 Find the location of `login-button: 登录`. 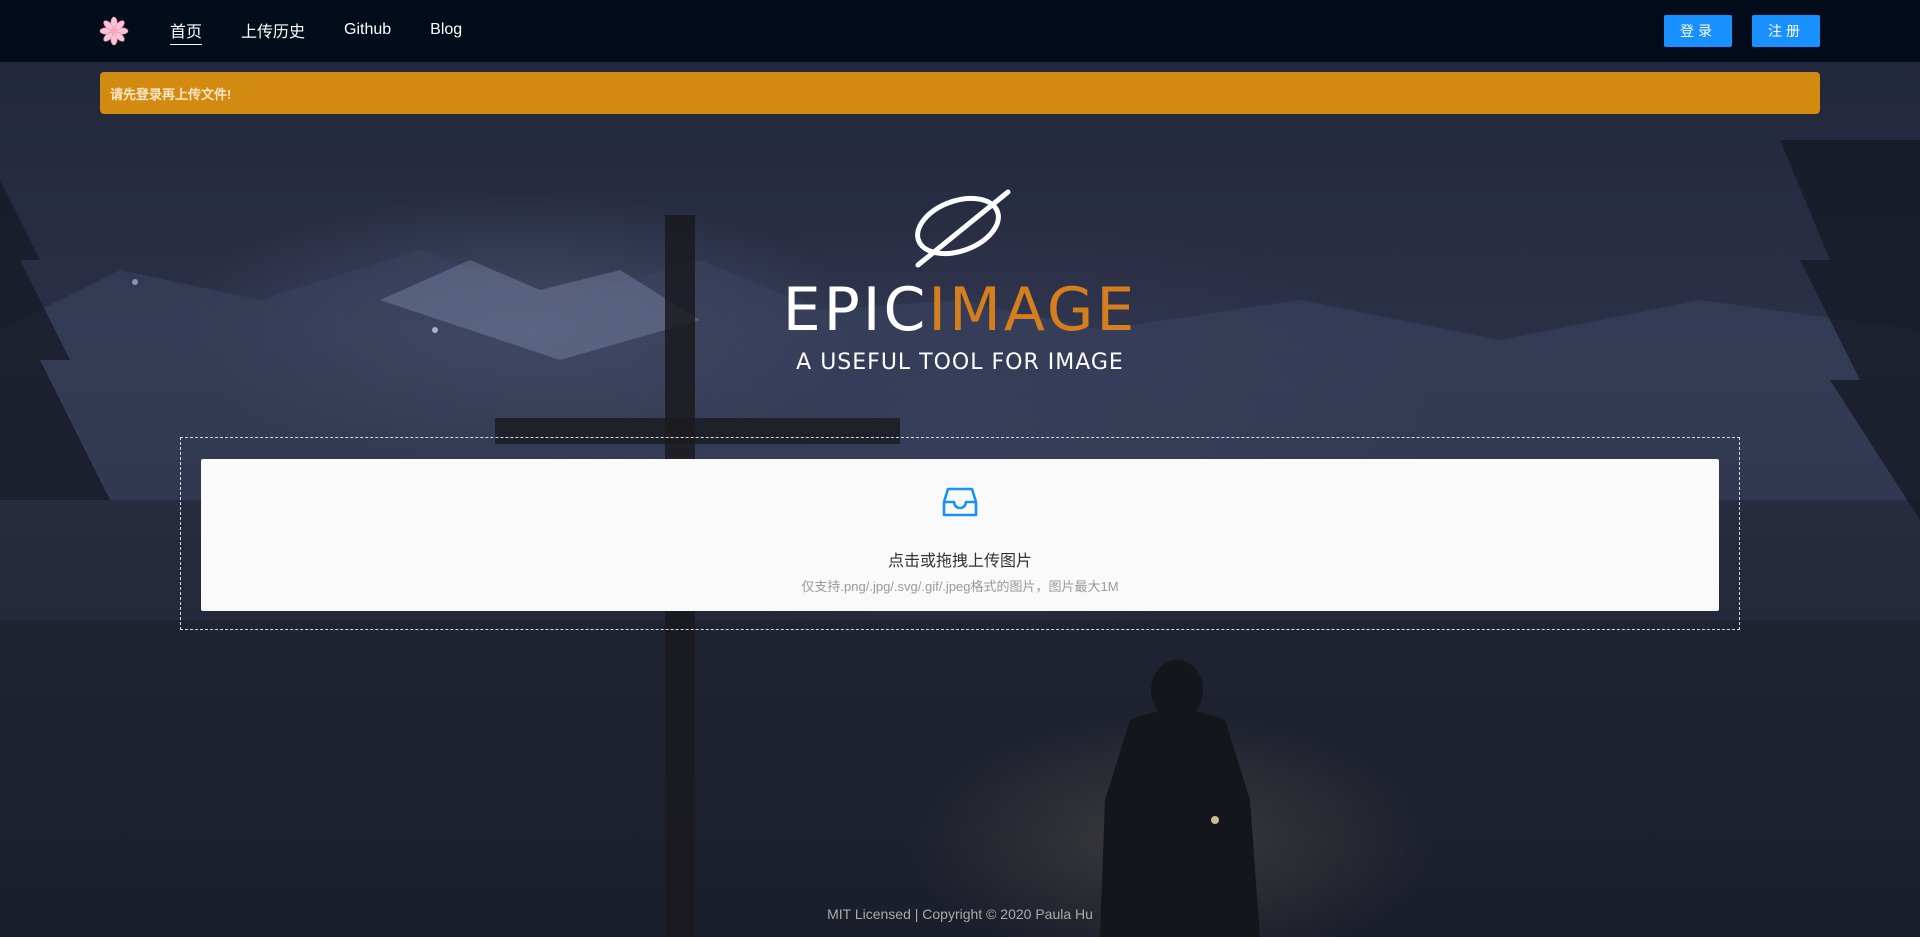

login-button: 登录 is located at coordinates (1698, 31).